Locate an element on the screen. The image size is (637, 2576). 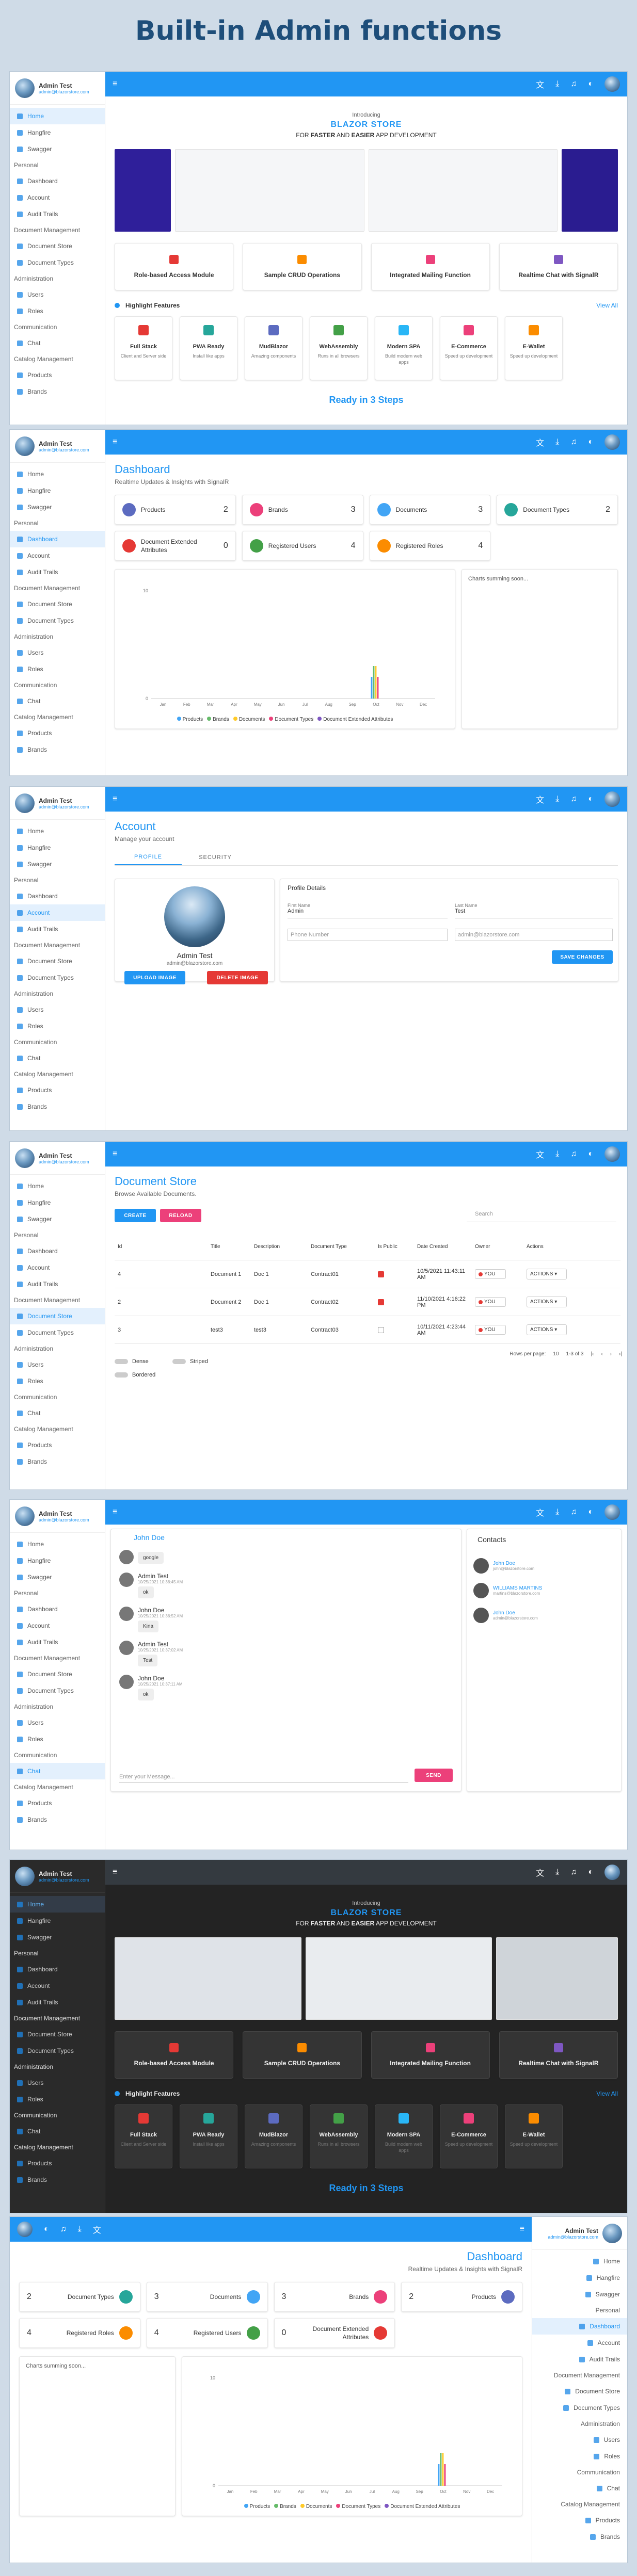
contact-item: John Doe admin@blazorstore.com is located at coordinates (543, 1615).